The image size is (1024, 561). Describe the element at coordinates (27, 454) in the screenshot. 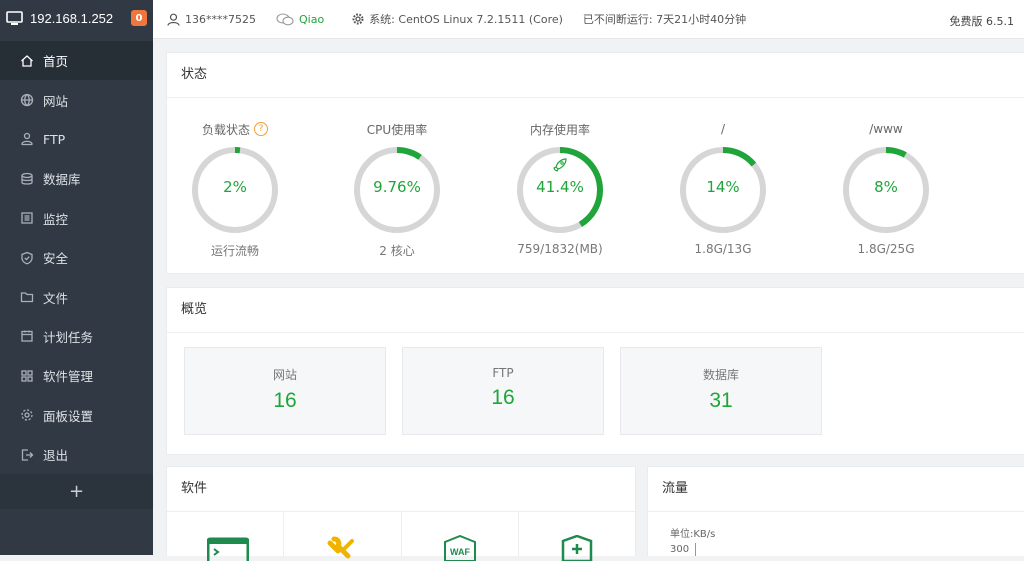

I see `logout-icon` at that location.